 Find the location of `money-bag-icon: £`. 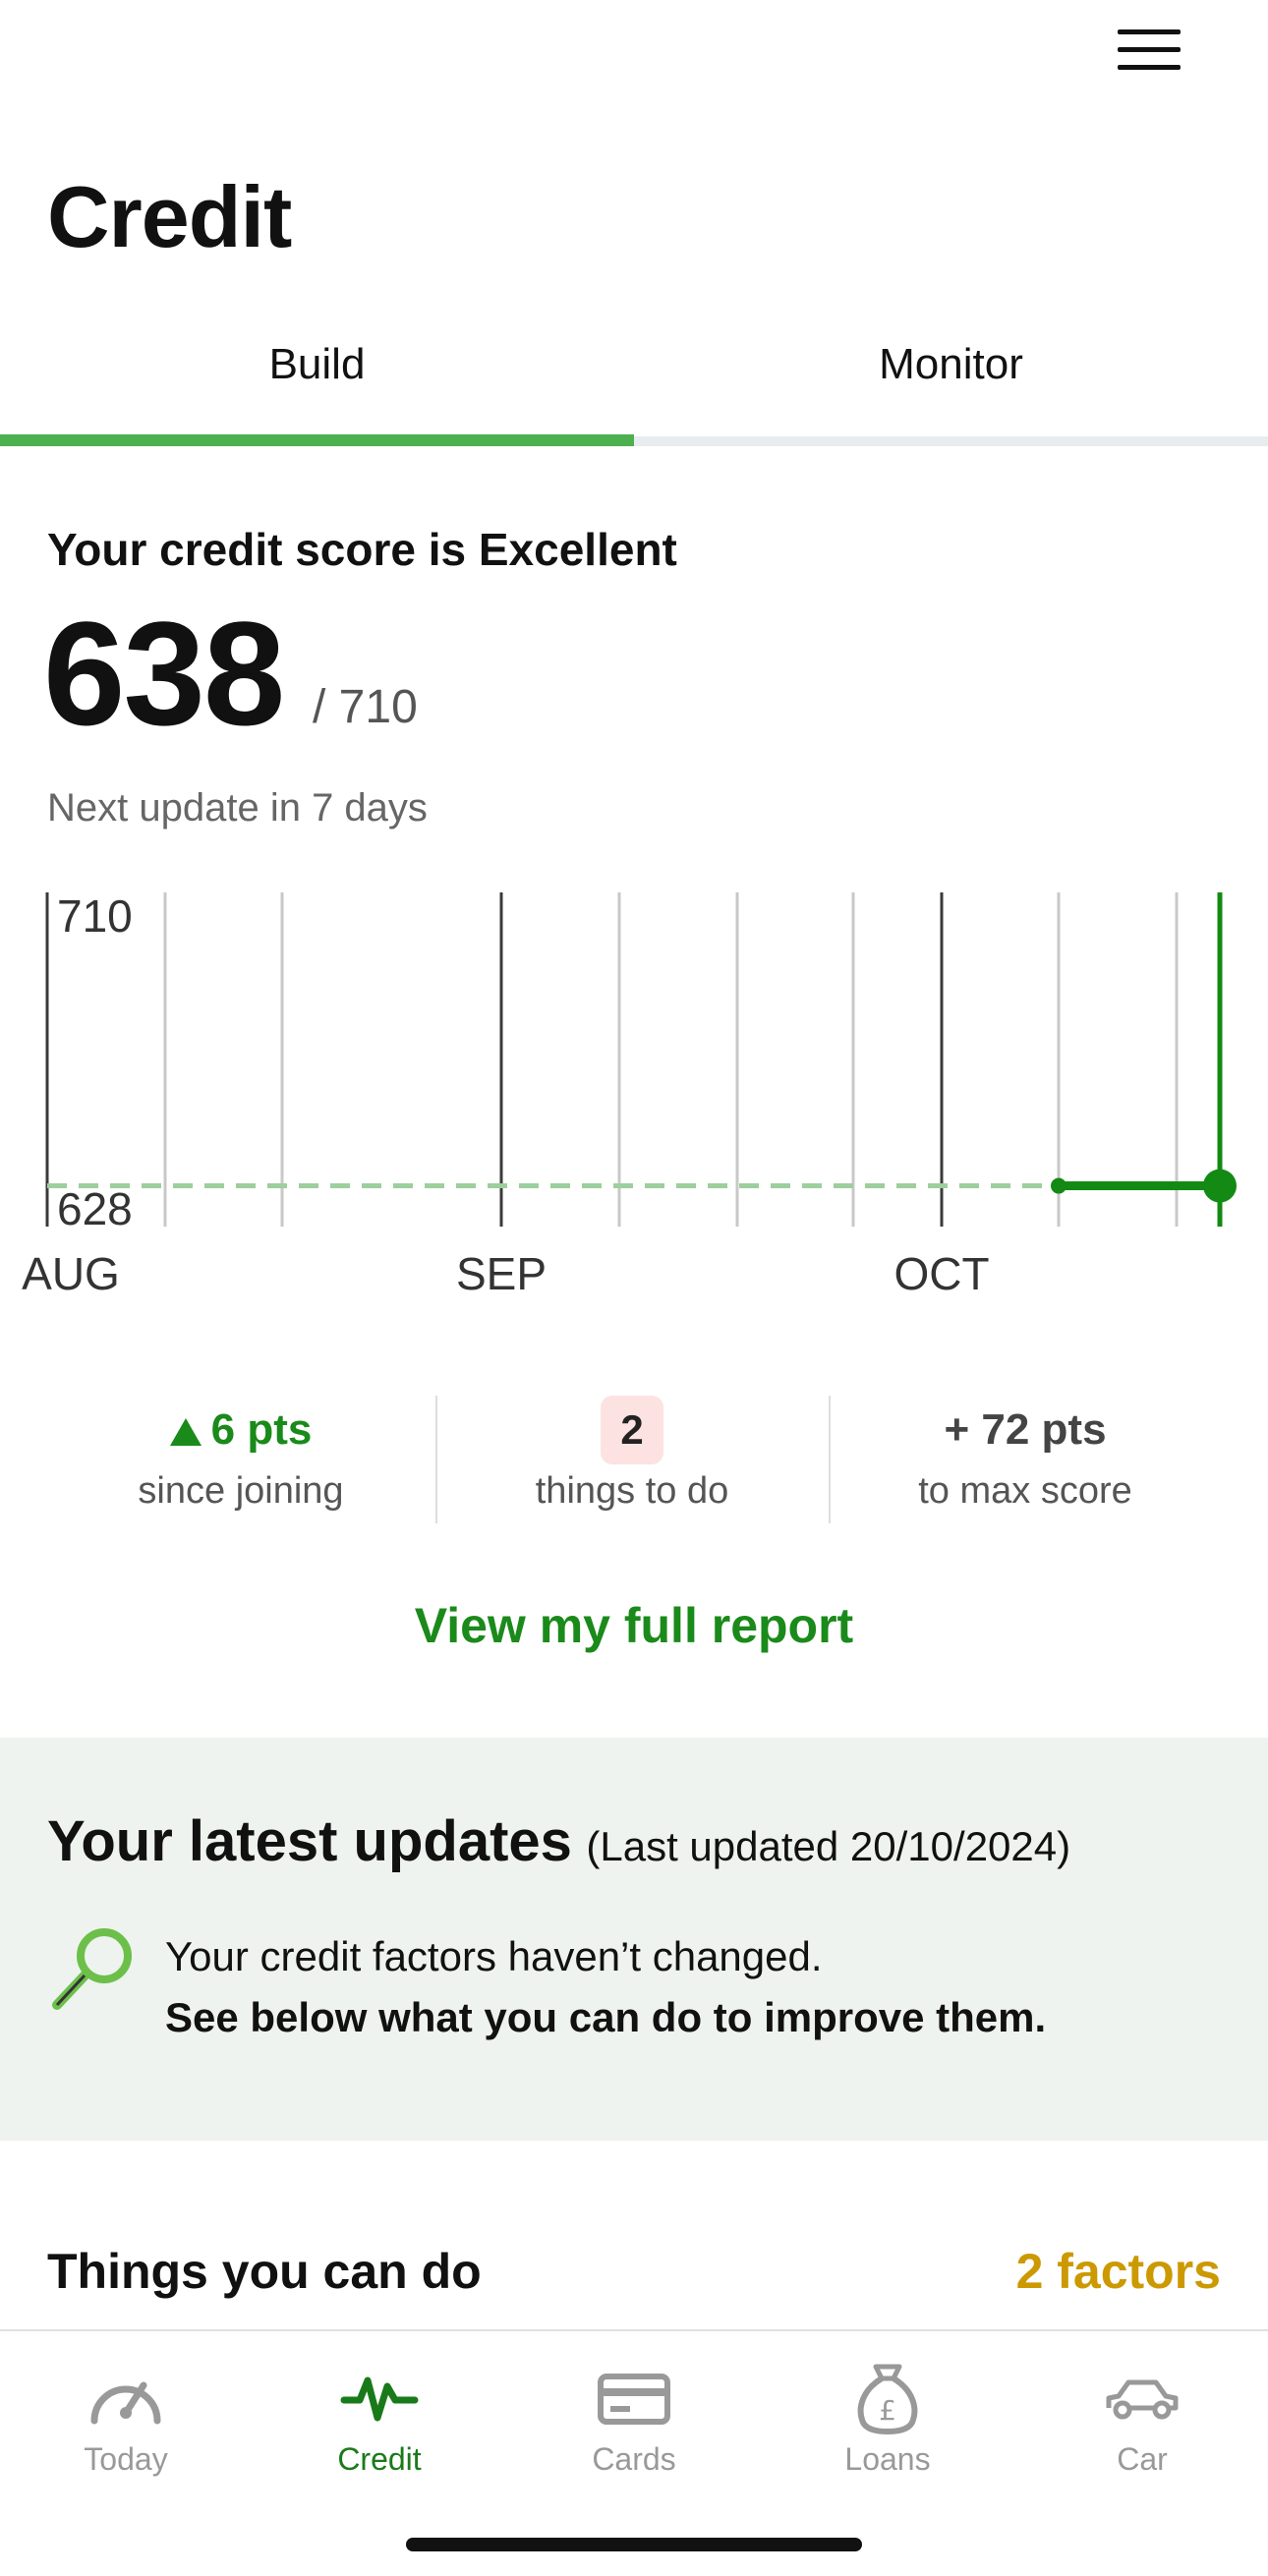

money-bag-icon: £ is located at coordinates (887, 2399).